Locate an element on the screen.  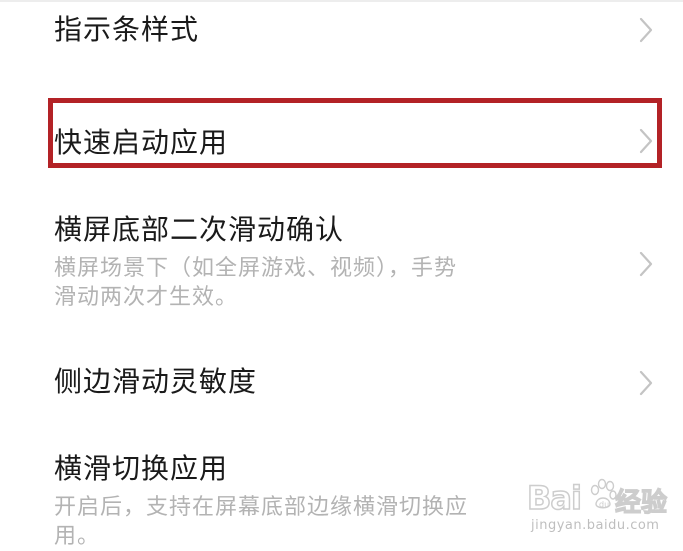
settings-item-subtitle-line2: 用。 is located at coordinates (77, 536).